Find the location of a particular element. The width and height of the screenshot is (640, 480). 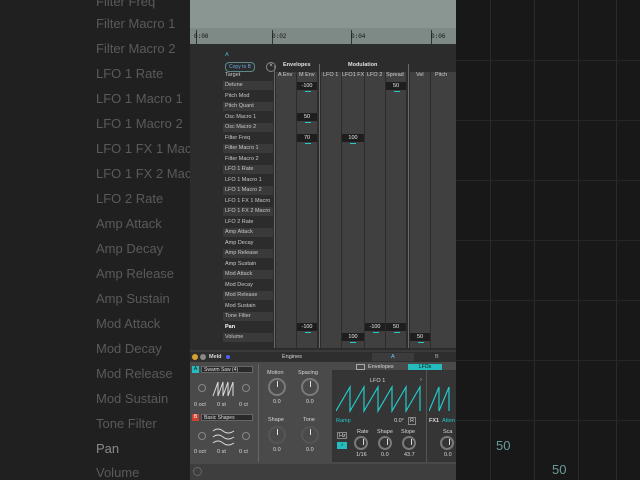

target-filter-freq: Filter Freq is located at coordinates (237, 138).